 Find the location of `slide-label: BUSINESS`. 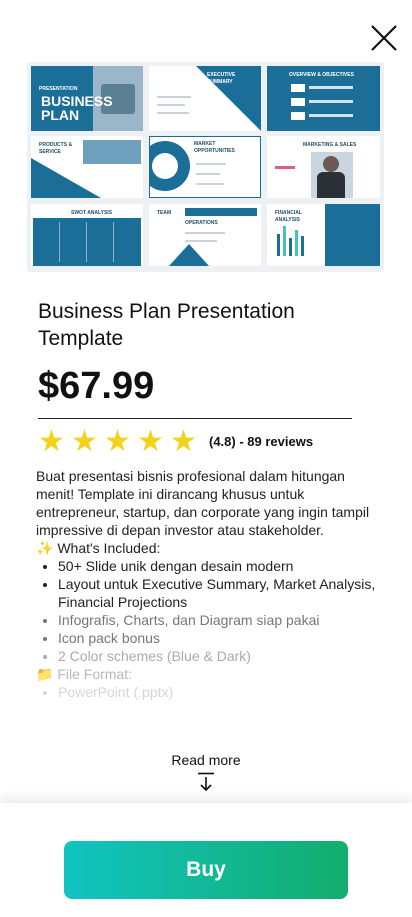

slide-label: BUSINESS is located at coordinates (77, 101).